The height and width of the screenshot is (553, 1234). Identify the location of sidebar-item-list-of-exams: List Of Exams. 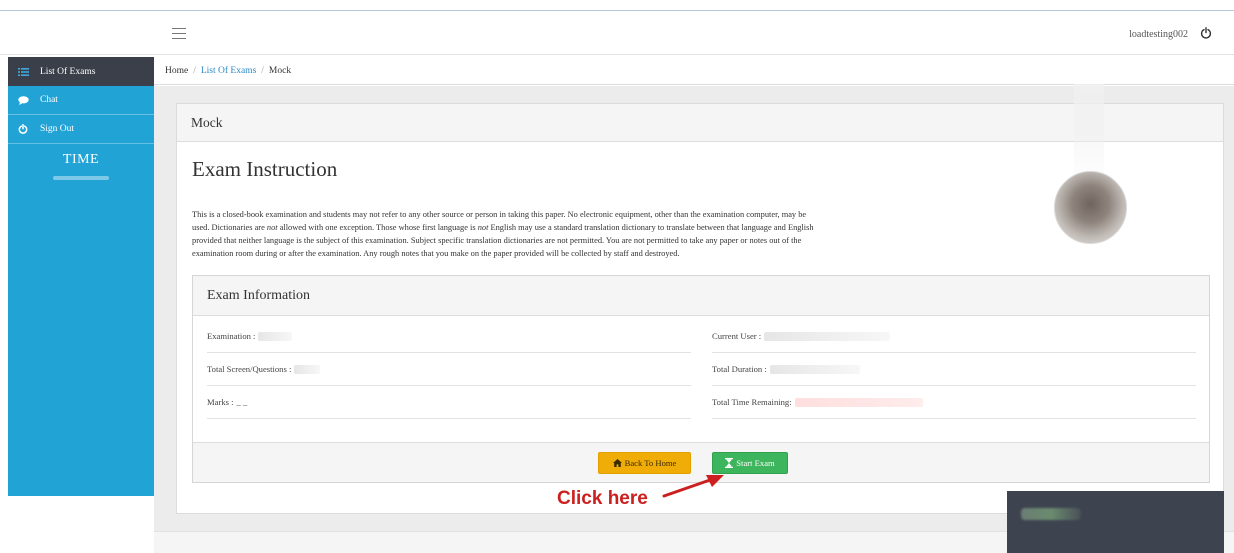
(81, 71).